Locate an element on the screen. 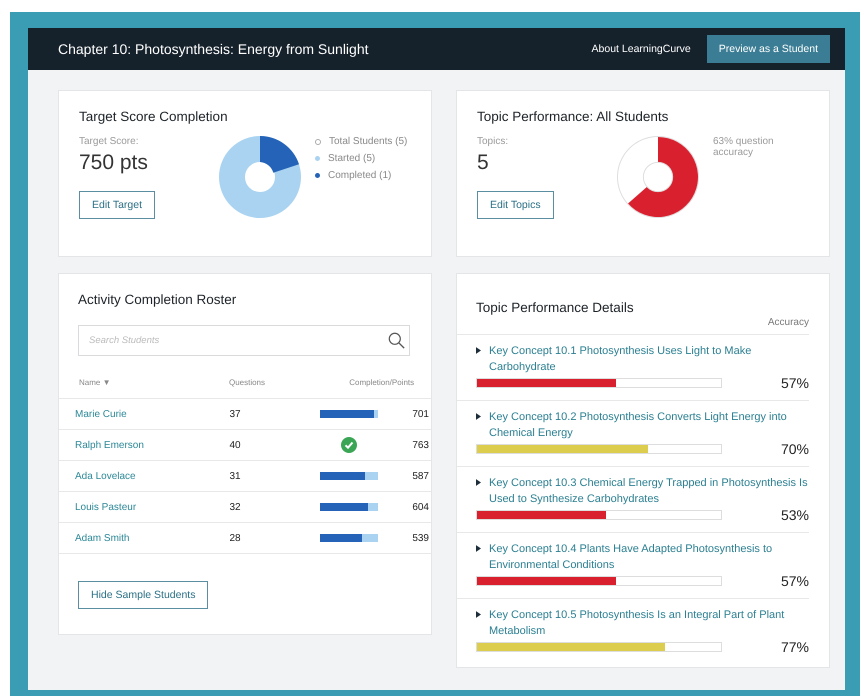 The width and height of the screenshot is (860, 696). edit-topics-button: Edit Topics is located at coordinates (515, 205).